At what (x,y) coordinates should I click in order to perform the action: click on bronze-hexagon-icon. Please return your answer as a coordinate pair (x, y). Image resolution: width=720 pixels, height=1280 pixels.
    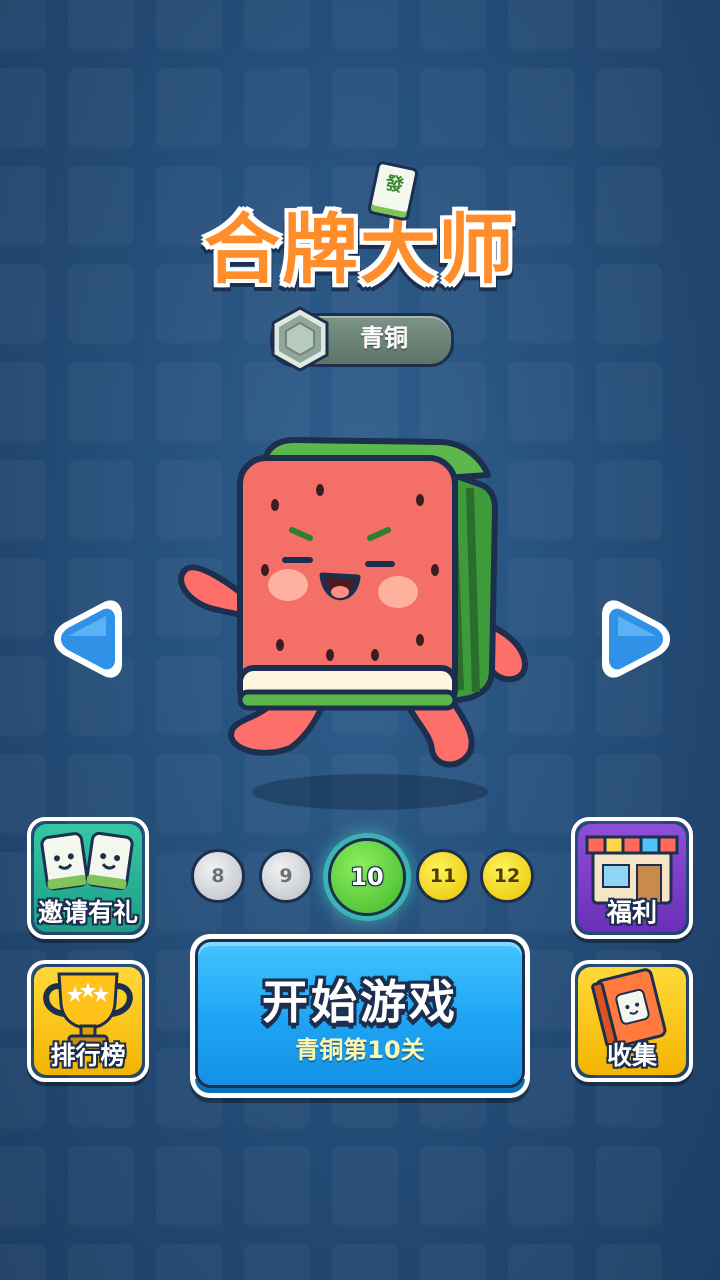
    Looking at the image, I should click on (300, 339).